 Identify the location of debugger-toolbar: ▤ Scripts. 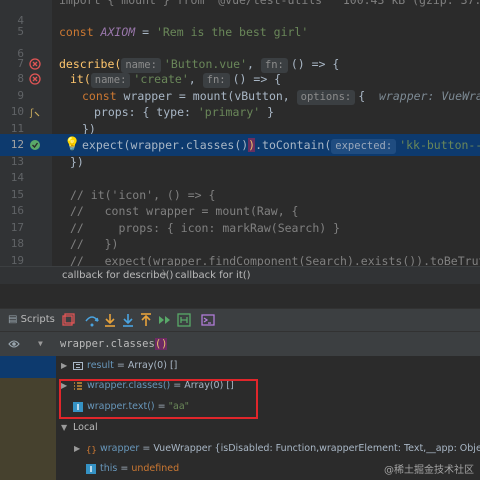
(240, 320).